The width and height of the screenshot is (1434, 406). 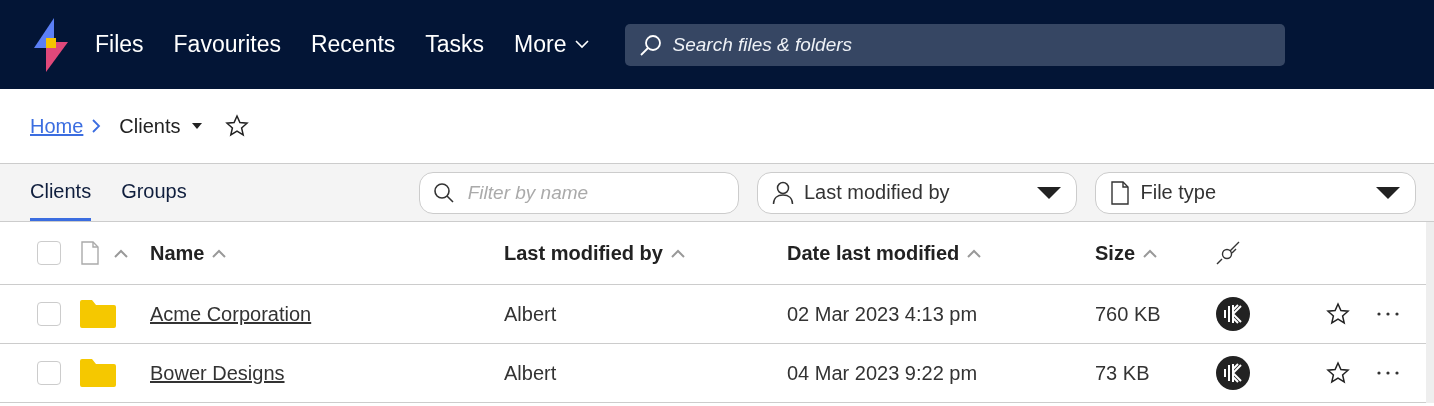 What do you see at coordinates (156, 126) in the screenshot?
I see `breadcrumb-dropdown: Clients` at bounding box center [156, 126].